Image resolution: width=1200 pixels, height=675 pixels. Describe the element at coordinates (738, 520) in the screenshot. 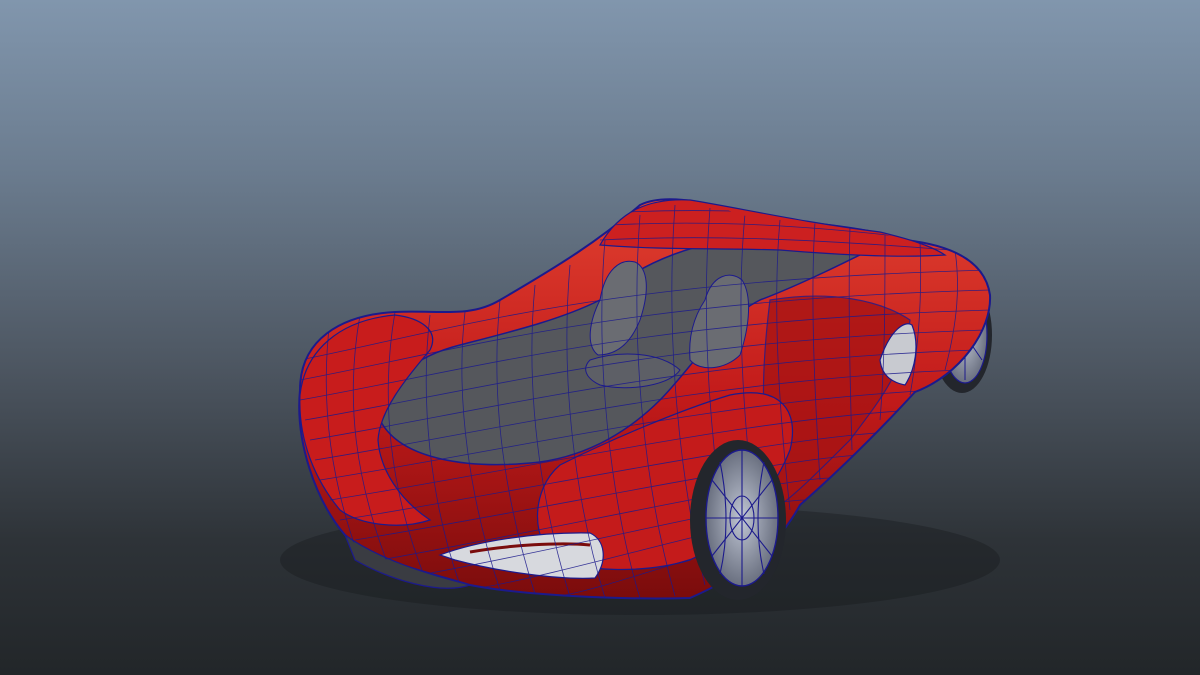

I see `front-wheel` at that location.